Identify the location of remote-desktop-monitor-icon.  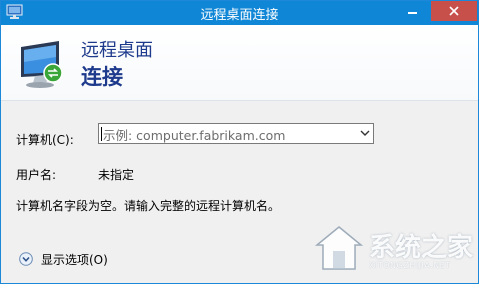
(42, 64).